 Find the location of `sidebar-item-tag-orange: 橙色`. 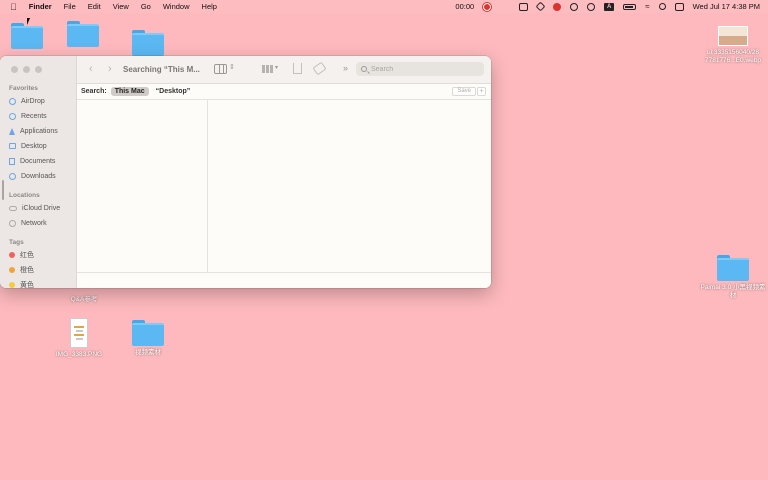

sidebar-item-tag-orange: 橙色 is located at coordinates (21, 270).